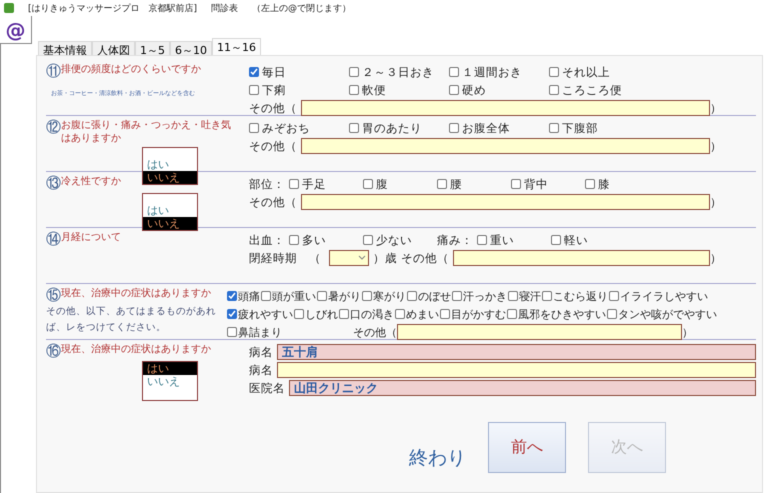 The height and width of the screenshot is (493, 765). Describe the element at coordinates (385, 258) in the screenshot. I see `field-label: ）歳` at that location.